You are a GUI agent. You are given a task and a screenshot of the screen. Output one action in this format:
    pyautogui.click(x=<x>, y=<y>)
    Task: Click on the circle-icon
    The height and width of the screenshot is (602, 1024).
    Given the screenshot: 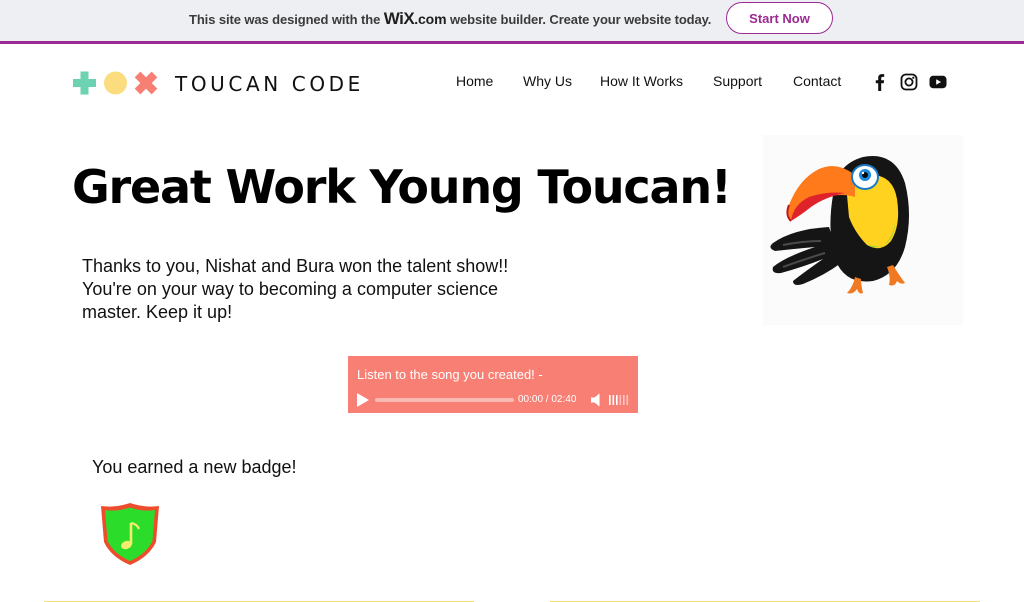 What is the action you would take?
    pyautogui.click(x=115, y=83)
    